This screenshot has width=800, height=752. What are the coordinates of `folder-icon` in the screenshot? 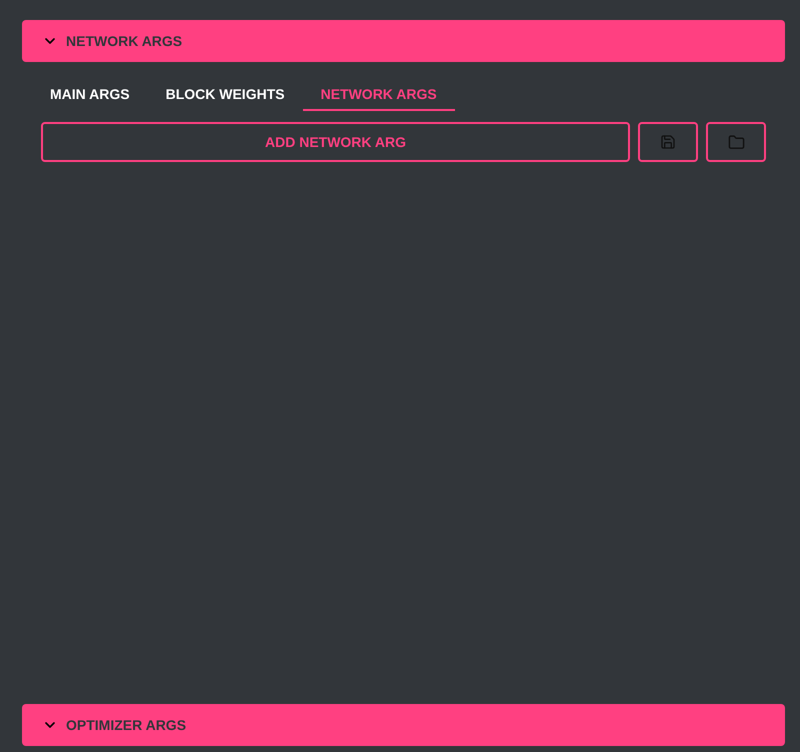 It's located at (736, 142).